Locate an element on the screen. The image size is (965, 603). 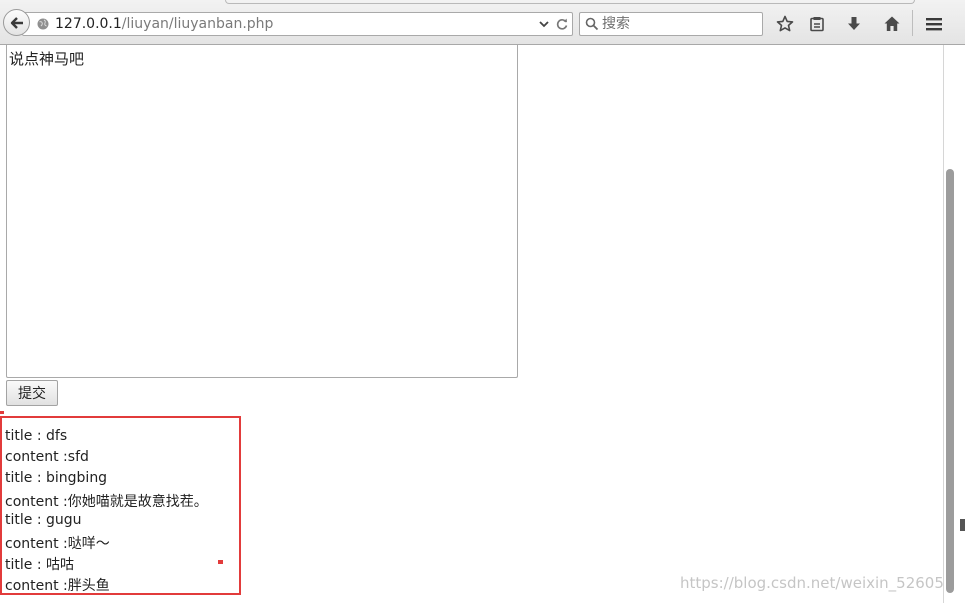
message-line: content :胖头鱼 is located at coordinates (57, 586).